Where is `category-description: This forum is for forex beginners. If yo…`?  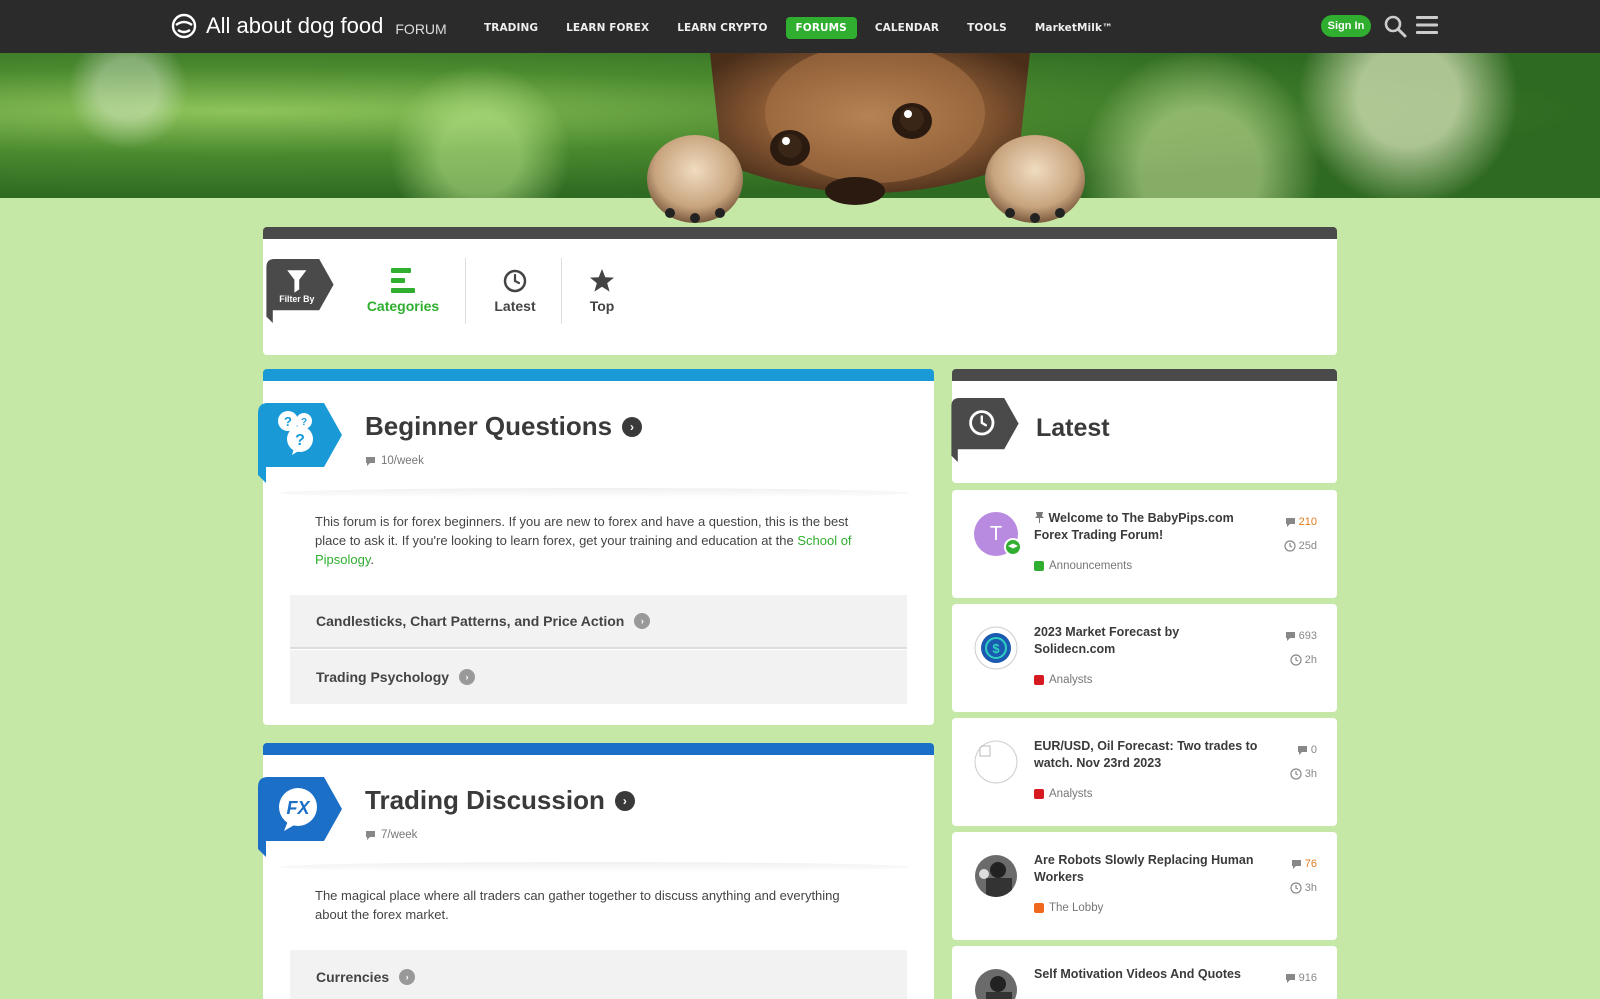
category-description: This forum is for forex beginners. If yo… is located at coordinates (583, 540).